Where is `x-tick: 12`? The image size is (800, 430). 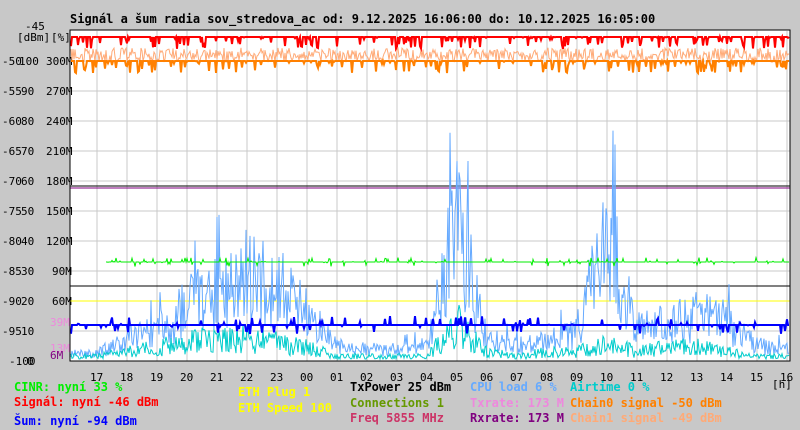
x-tick: 12 is located at coordinates (666, 377).